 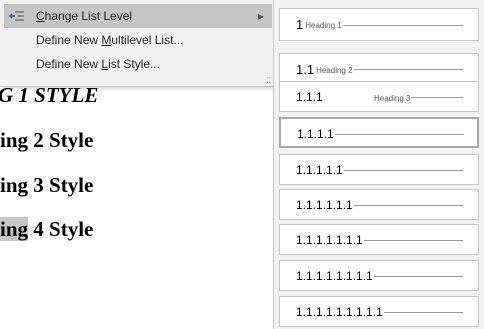 What do you see at coordinates (305, 69) in the screenshot?
I see `level-number: 1.1` at bounding box center [305, 69].